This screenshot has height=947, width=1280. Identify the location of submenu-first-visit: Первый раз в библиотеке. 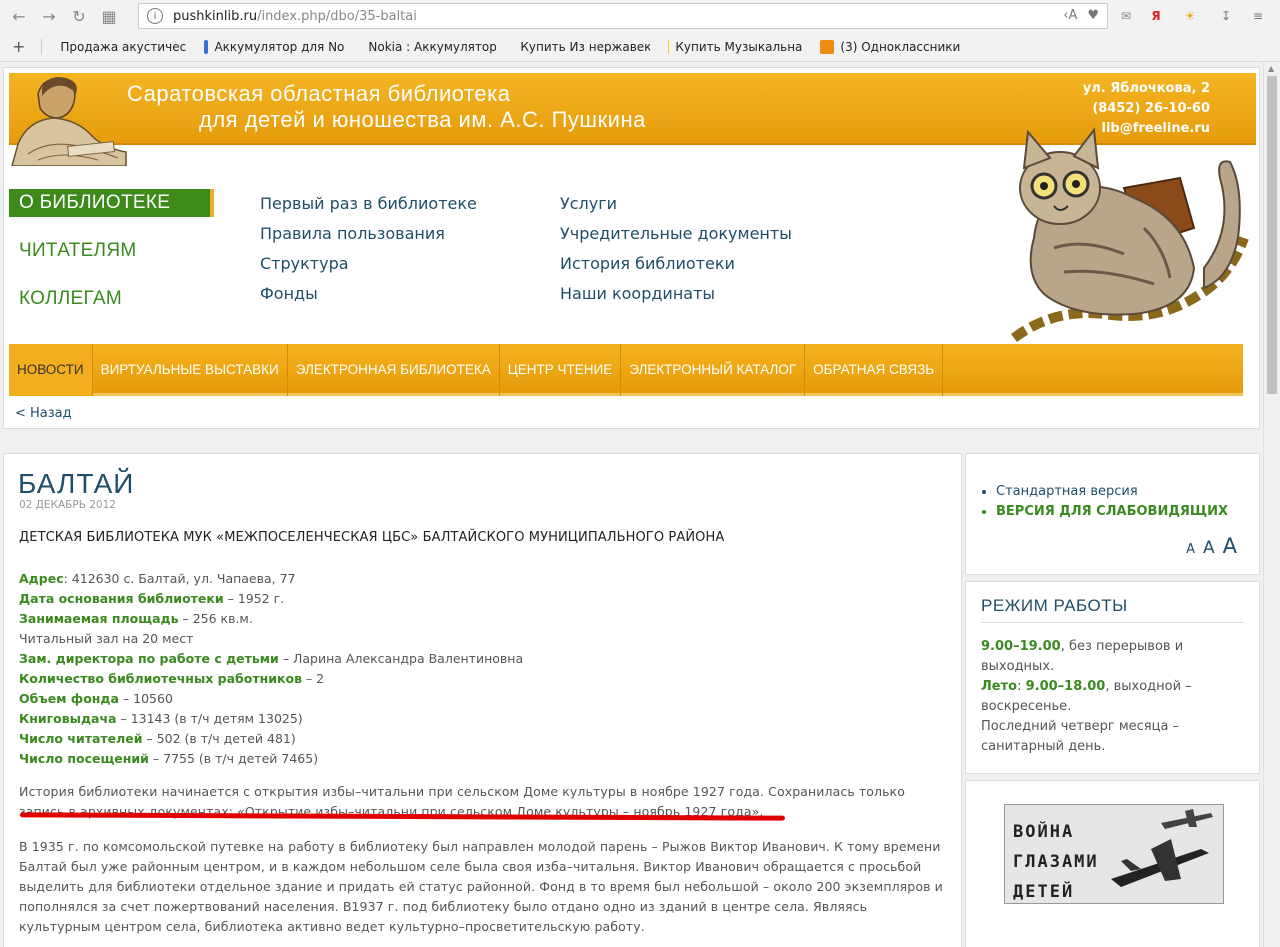
(368, 204).